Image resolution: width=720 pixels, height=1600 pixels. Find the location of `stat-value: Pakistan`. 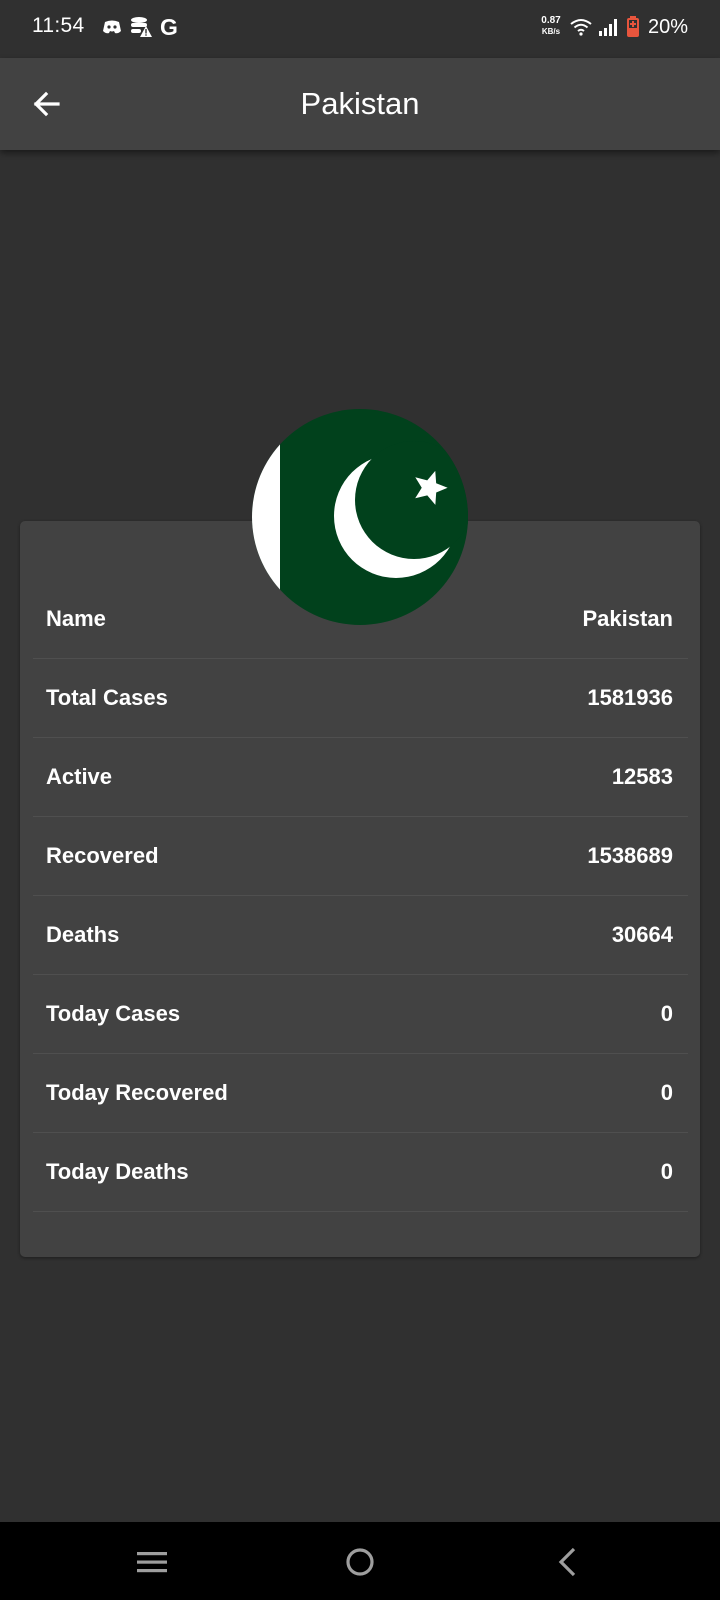

stat-value: Pakistan is located at coordinates (628, 618).